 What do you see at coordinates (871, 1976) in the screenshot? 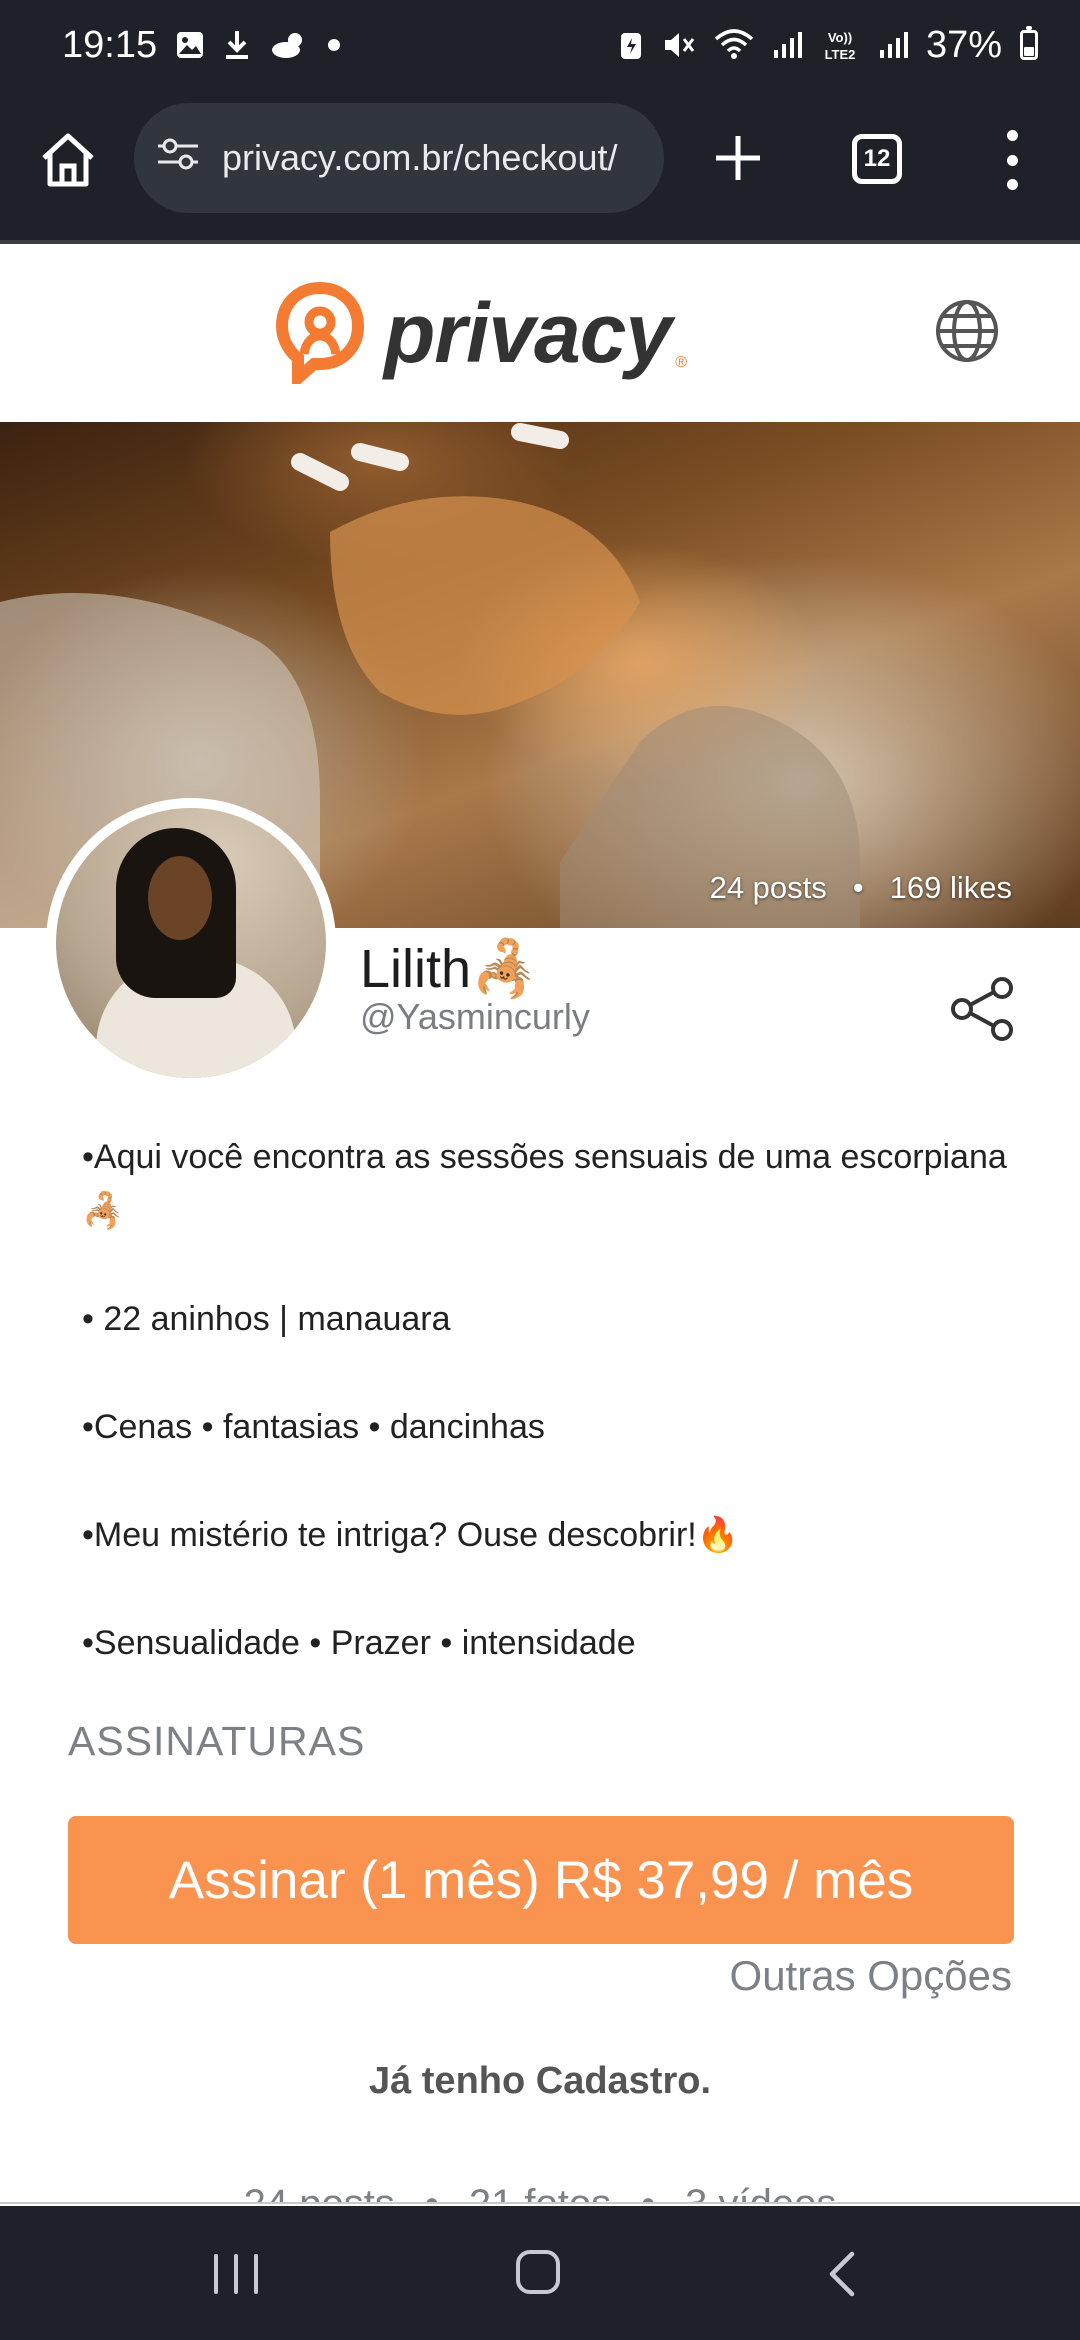
I see `other-options-link: Outras Opções` at bounding box center [871, 1976].